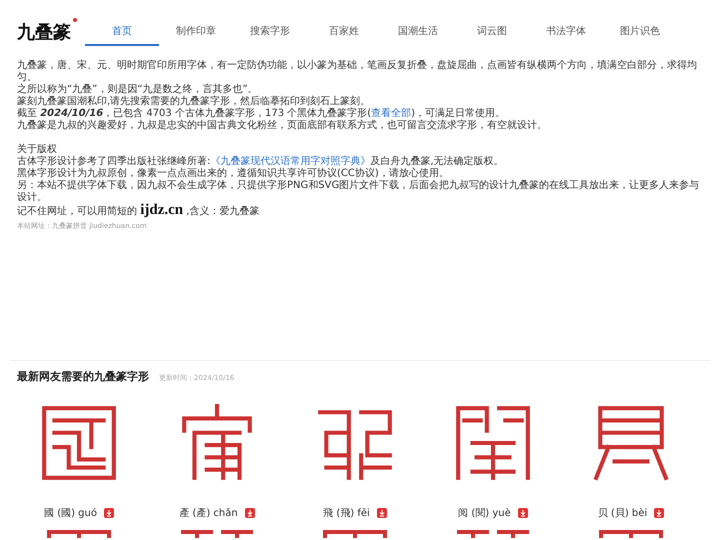 The image size is (720, 540). Describe the element at coordinates (75, 20) in the screenshot. I see `dot-icon` at that location.